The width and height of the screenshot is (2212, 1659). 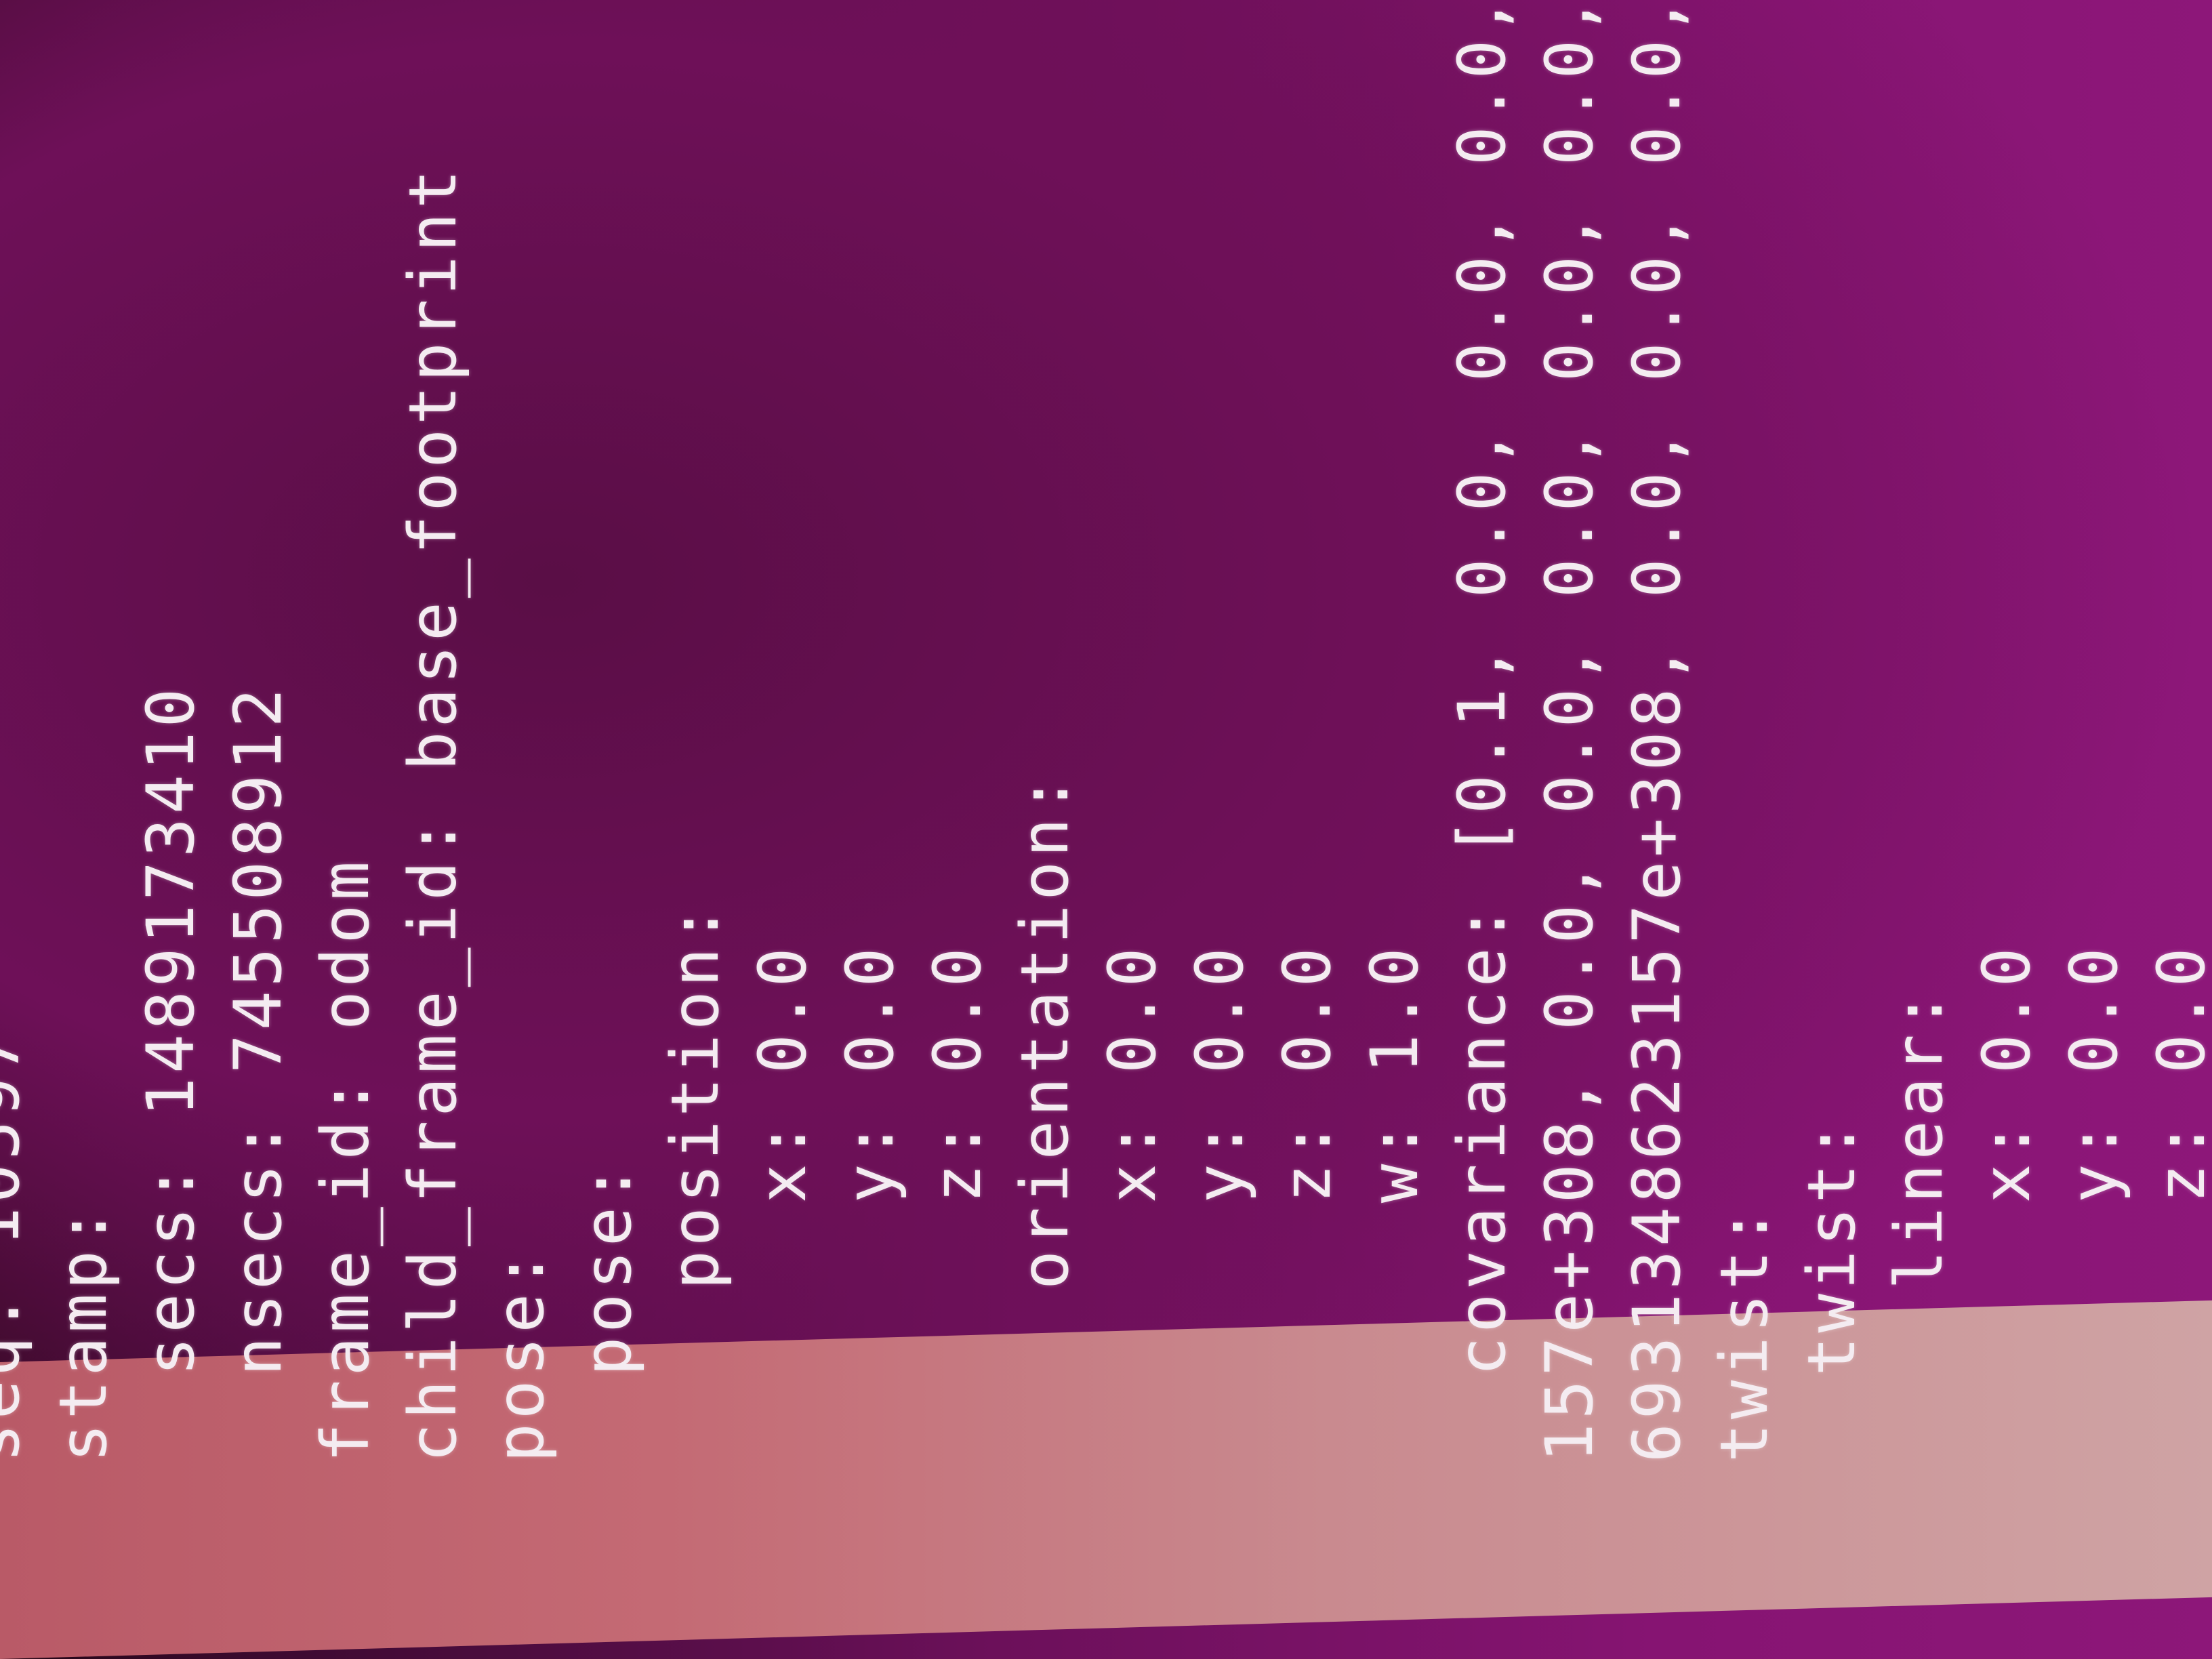 I want to click on terminal-line: secs: 1489173410, so click(x=171, y=1073).